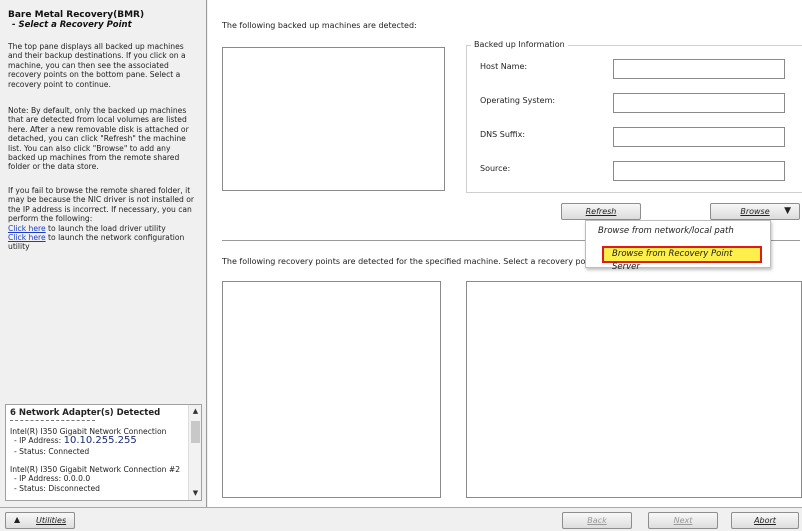 The image size is (802, 531). What do you see at coordinates (495, 168) in the screenshot?
I see `source-label: Source:` at bounding box center [495, 168].